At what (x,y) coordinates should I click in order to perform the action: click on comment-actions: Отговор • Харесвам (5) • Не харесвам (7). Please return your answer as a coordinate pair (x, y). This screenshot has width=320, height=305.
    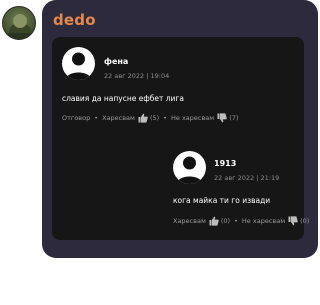
    Looking at the image, I should click on (150, 118).